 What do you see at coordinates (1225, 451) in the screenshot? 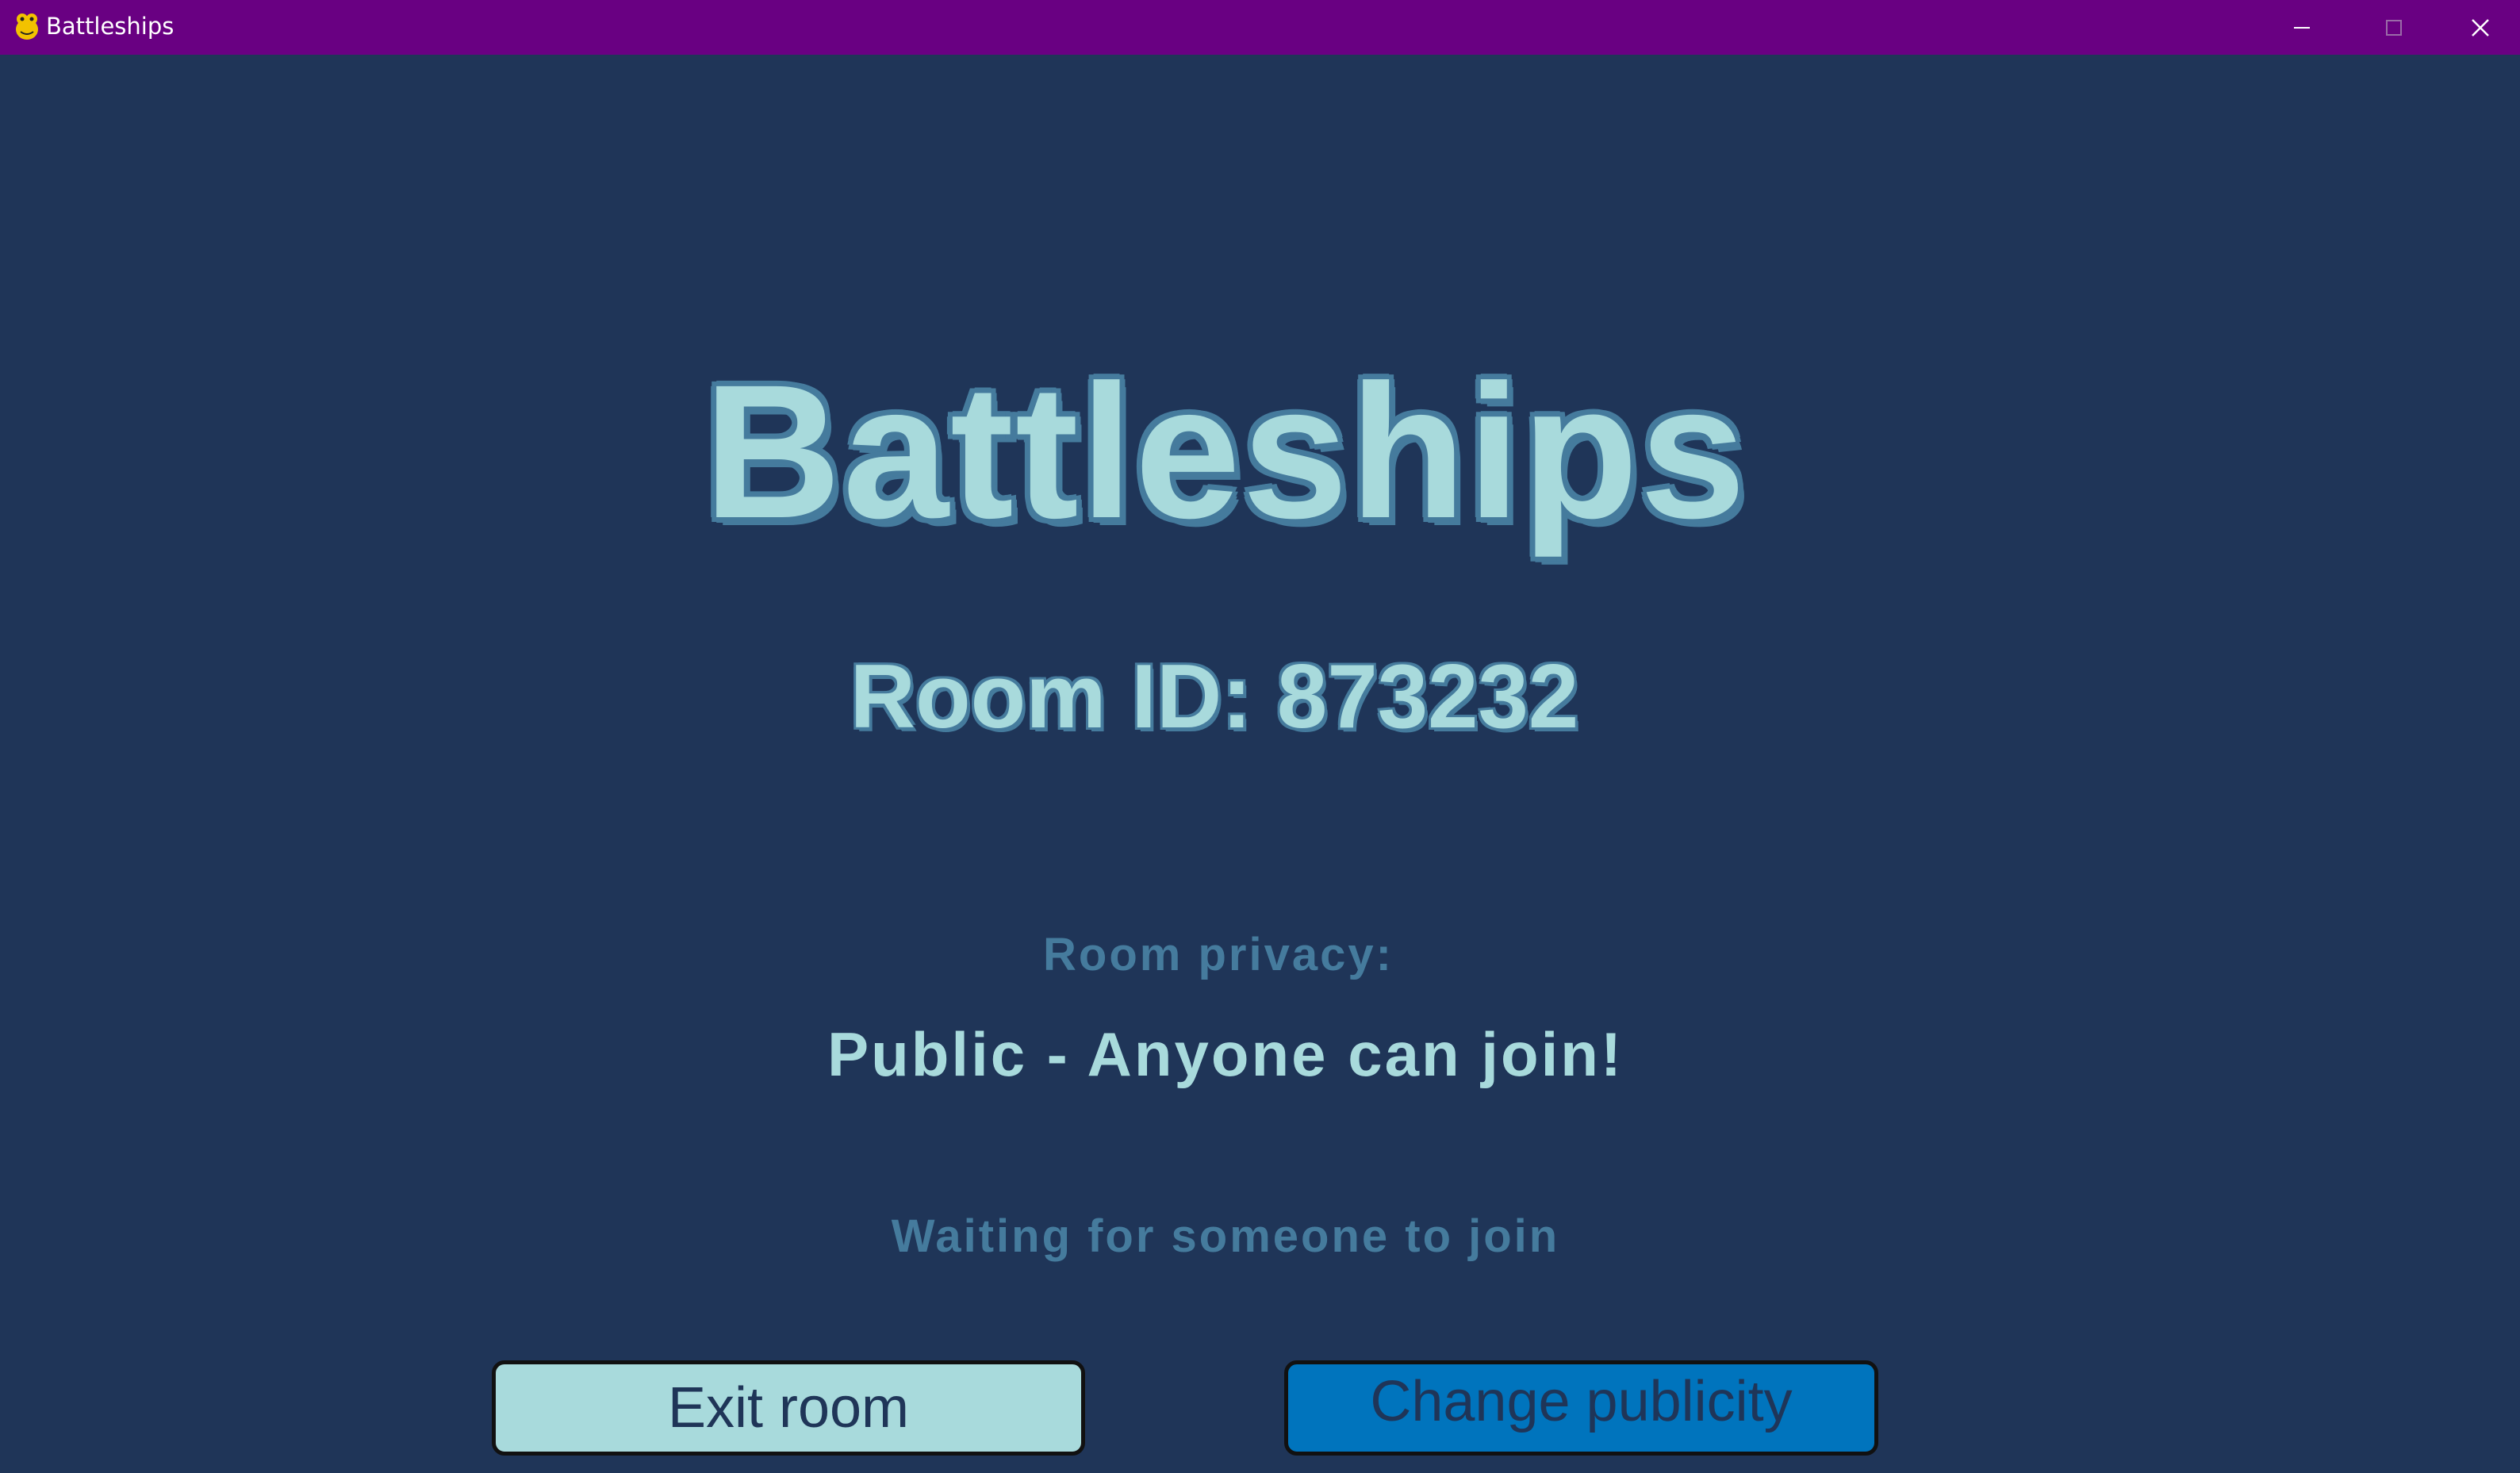
I see `game-title: Battleships` at bounding box center [1225, 451].